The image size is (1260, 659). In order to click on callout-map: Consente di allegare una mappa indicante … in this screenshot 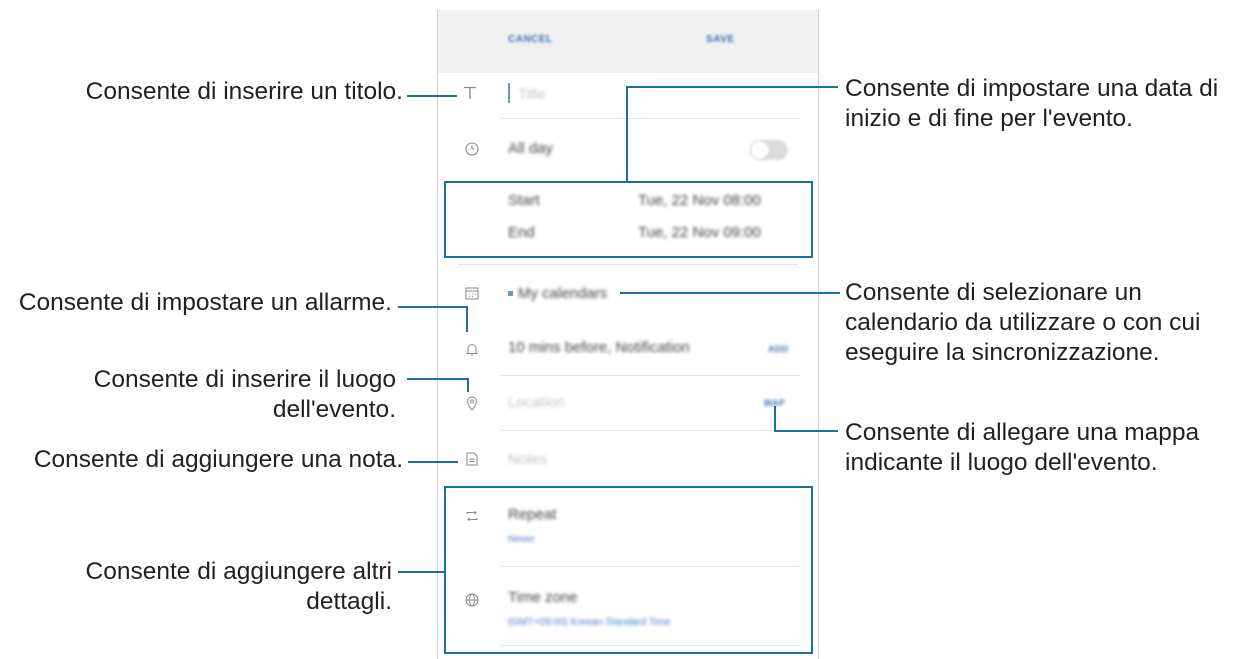, I will do `click(1022, 447)`.